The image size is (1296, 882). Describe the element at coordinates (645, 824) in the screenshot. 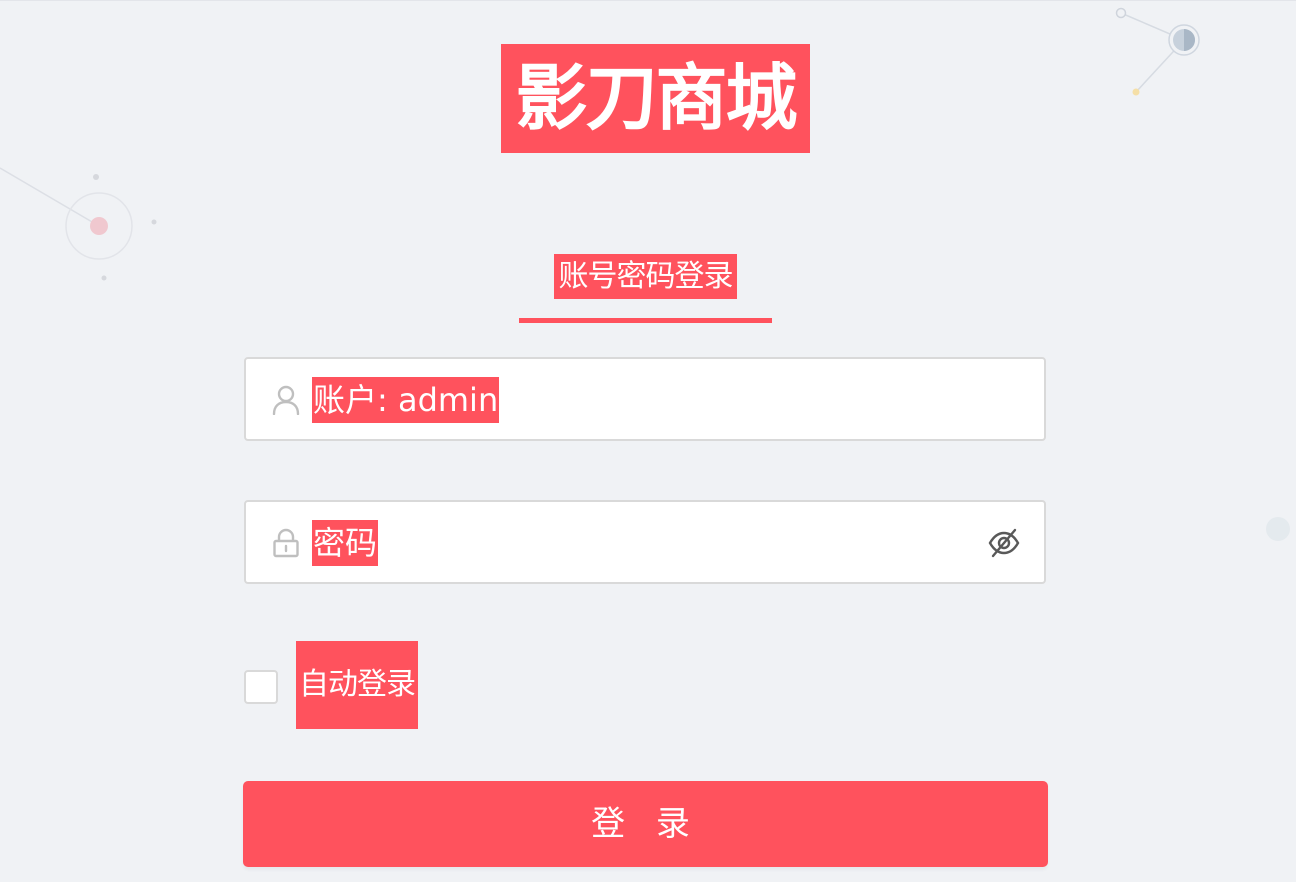

I see `login-button: 登 录` at that location.